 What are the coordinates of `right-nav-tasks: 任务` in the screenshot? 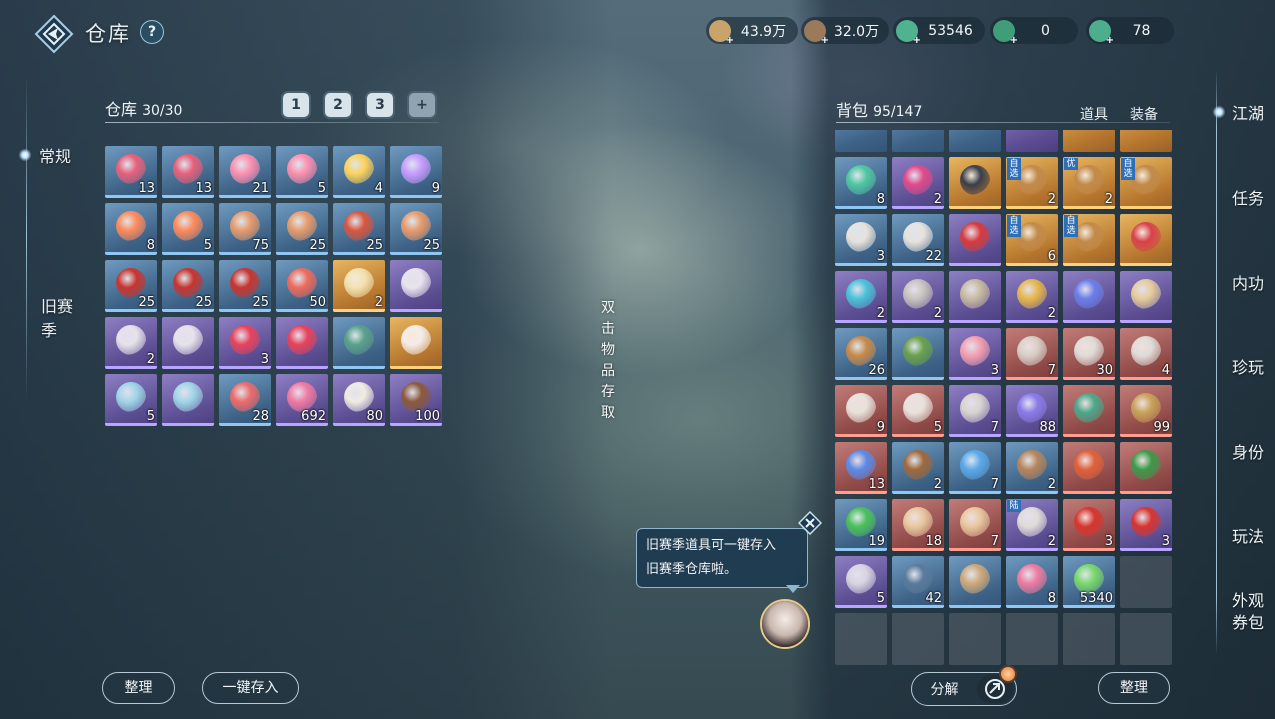 It's located at (1248, 197).